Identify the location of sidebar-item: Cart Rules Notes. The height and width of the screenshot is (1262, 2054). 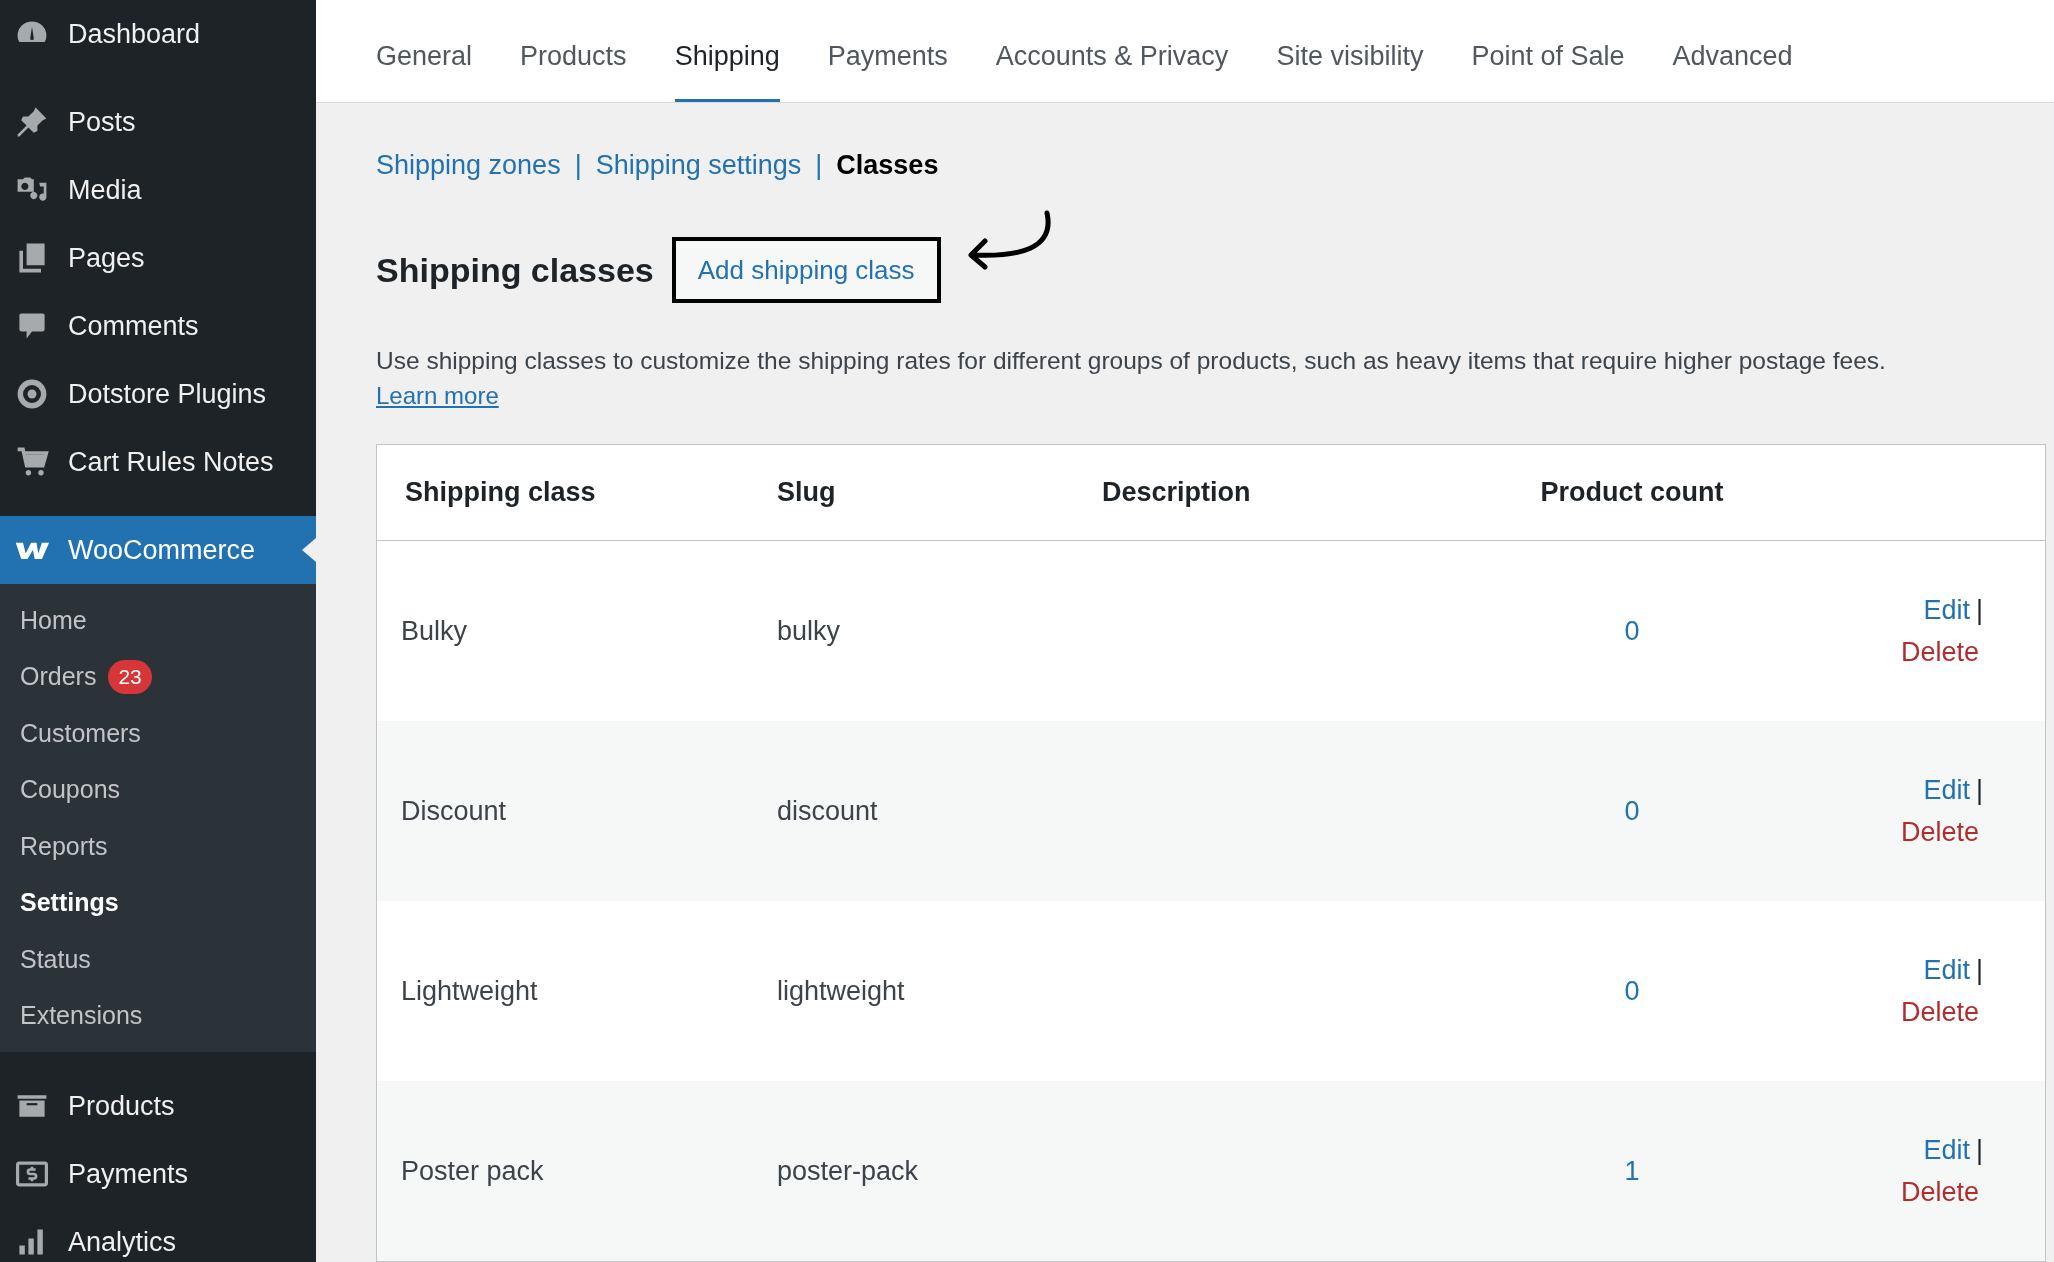
(158, 462).